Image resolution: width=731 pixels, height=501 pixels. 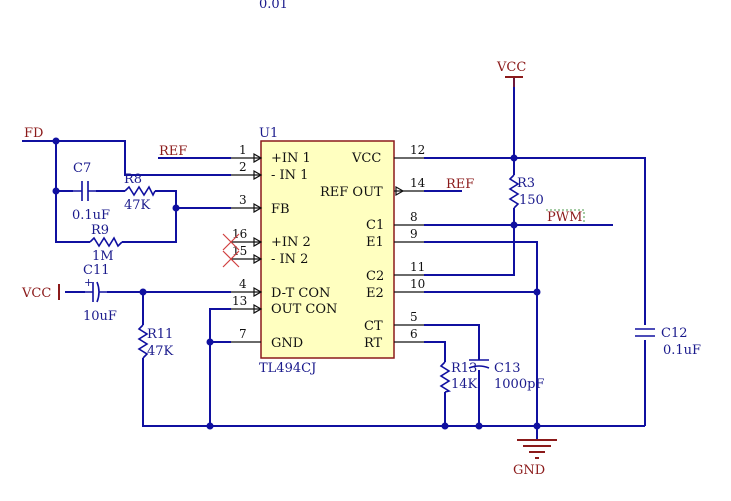 What do you see at coordinates (133, 179) in the screenshot?
I see `r8-refdes: R8` at bounding box center [133, 179].